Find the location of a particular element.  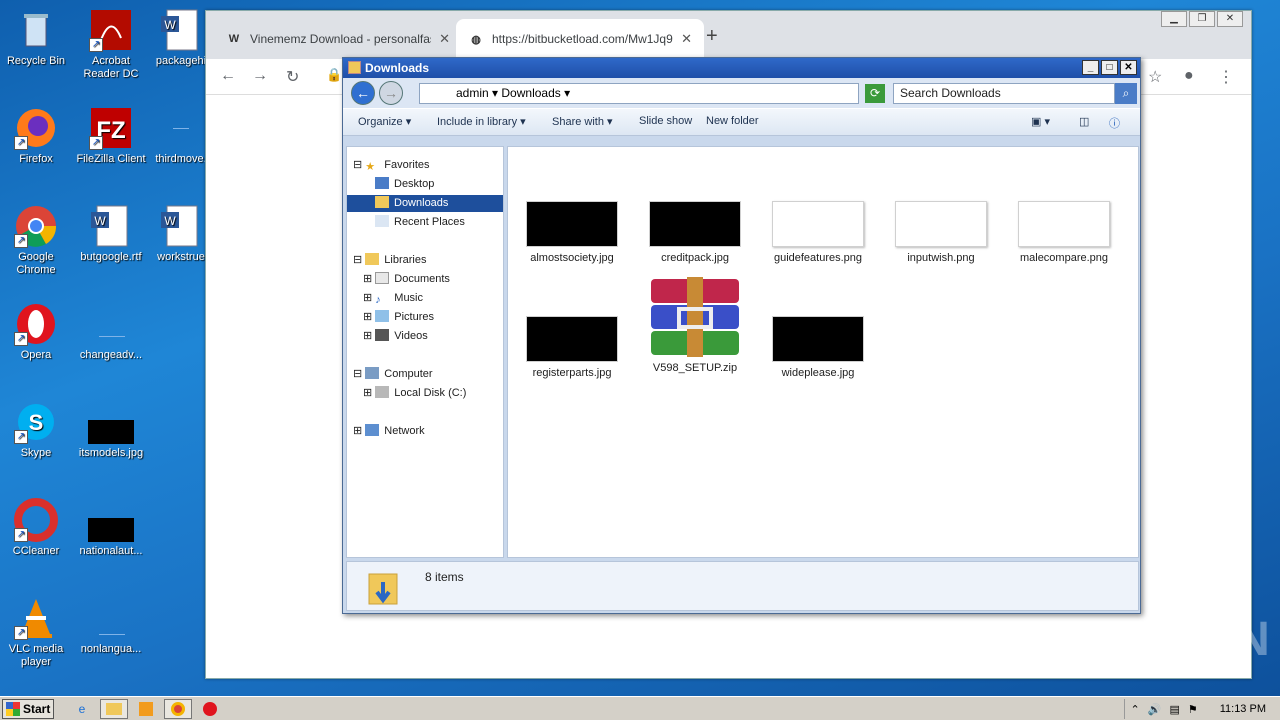

opera-shortcut: ↗ Opera is located at coordinates (36, 332).